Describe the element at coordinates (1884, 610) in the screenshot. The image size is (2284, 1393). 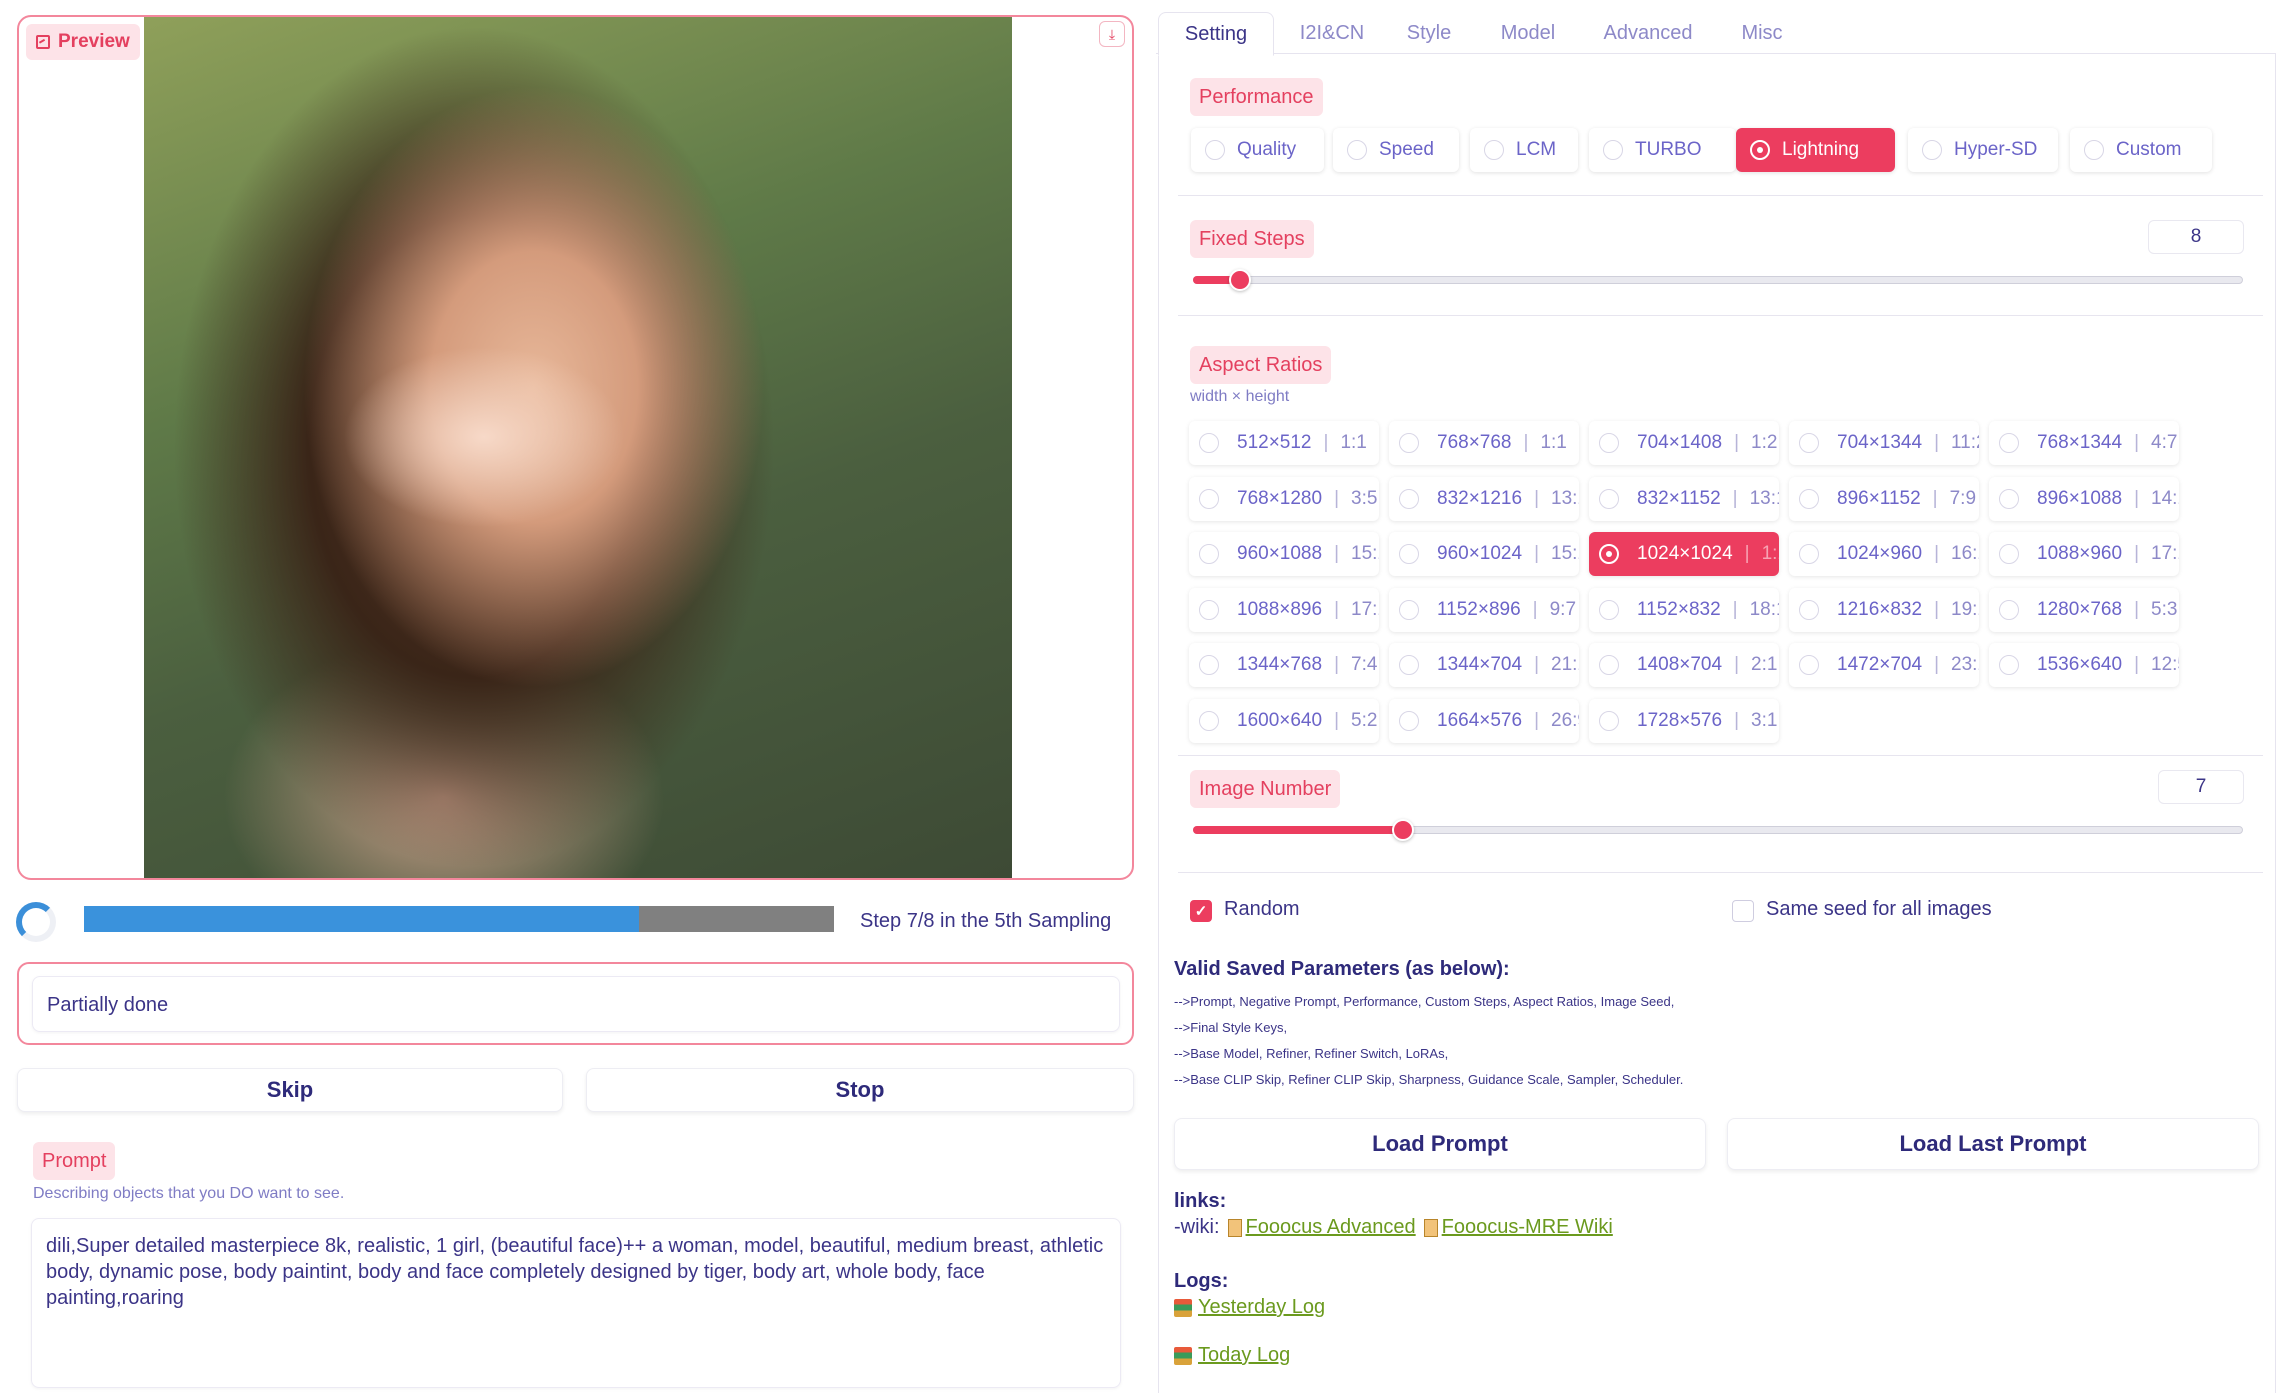
I see `aspect-ratio-option: 1216×832 | 19:13` at that location.